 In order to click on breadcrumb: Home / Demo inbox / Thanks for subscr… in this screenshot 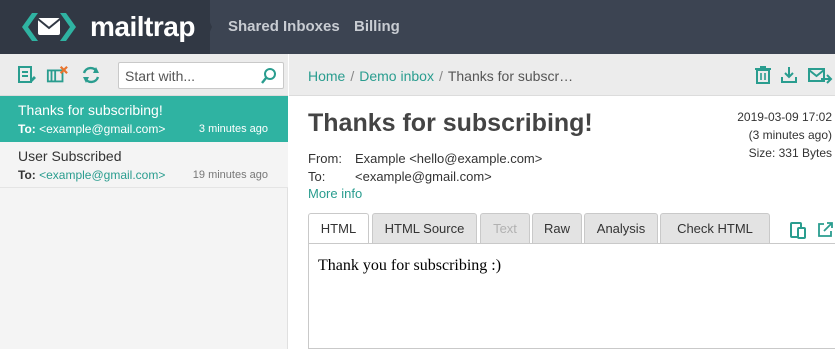, I will do `click(441, 76)`.